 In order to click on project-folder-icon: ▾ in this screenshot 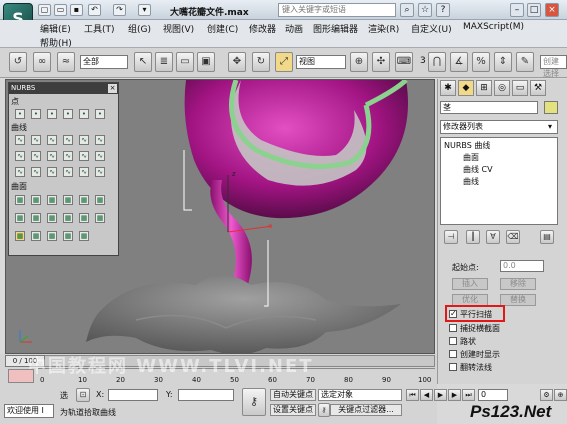, I will do `click(144, 10)`.